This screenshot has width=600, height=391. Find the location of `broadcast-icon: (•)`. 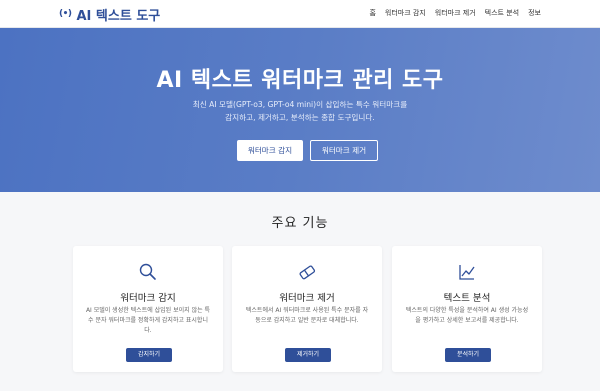

broadcast-icon: (•) is located at coordinates (65, 14).